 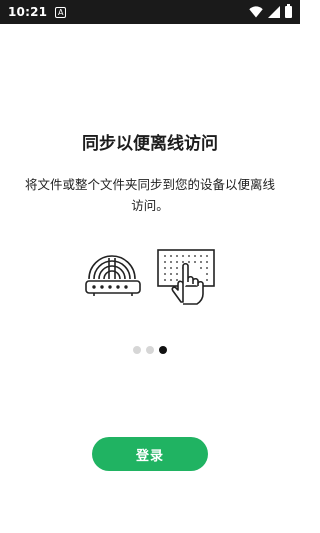 What do you see at coordinates (288, 11) in the screenshot?
I see `battery-icon` at bounding box center [288, 11].